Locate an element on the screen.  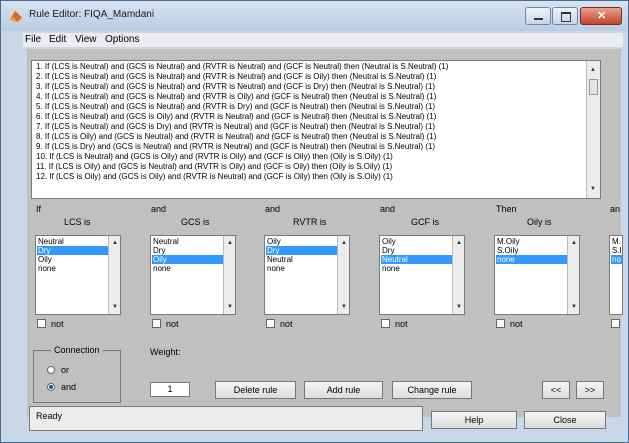
window-title: Rule Editor: FIQA_Mamdani is located at coordinates (92, 14).